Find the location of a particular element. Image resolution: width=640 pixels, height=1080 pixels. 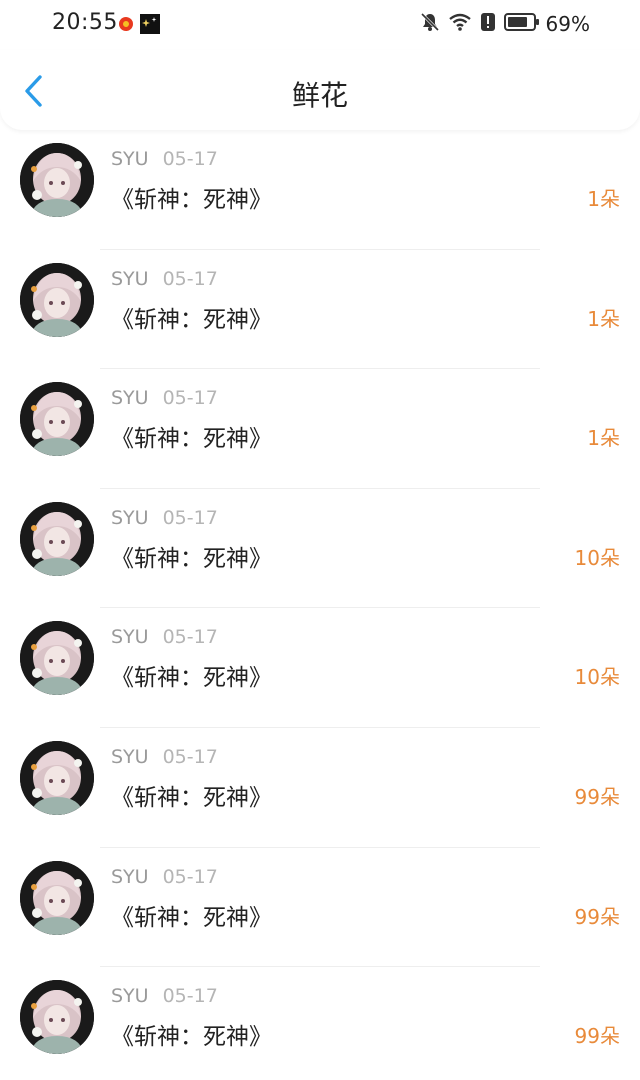

muted-bell-icon is located at coordinates (430, 24).